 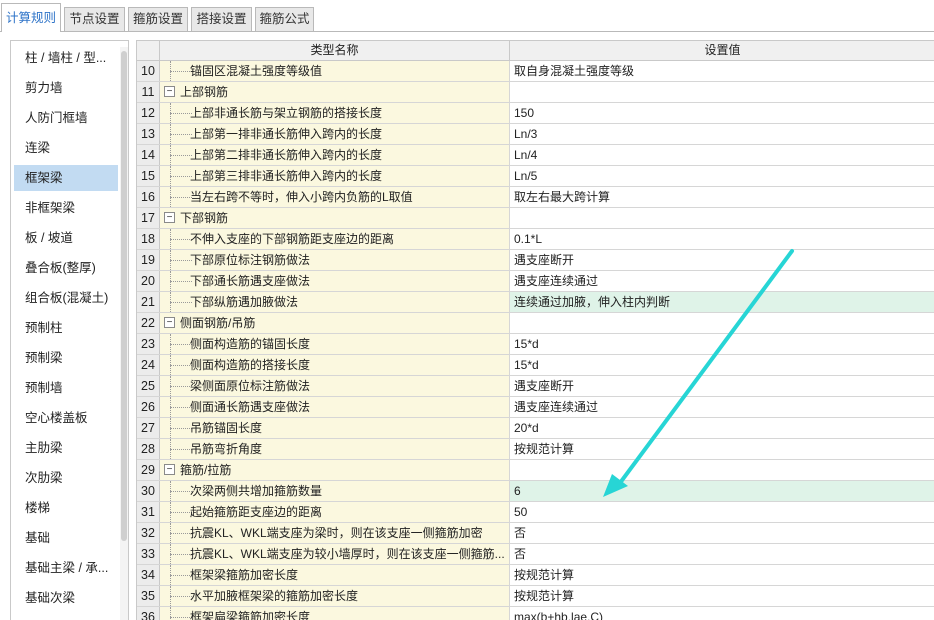 I want to click on tab-stirrup-formula: 箍筋公式, so click(x=284, y=19).